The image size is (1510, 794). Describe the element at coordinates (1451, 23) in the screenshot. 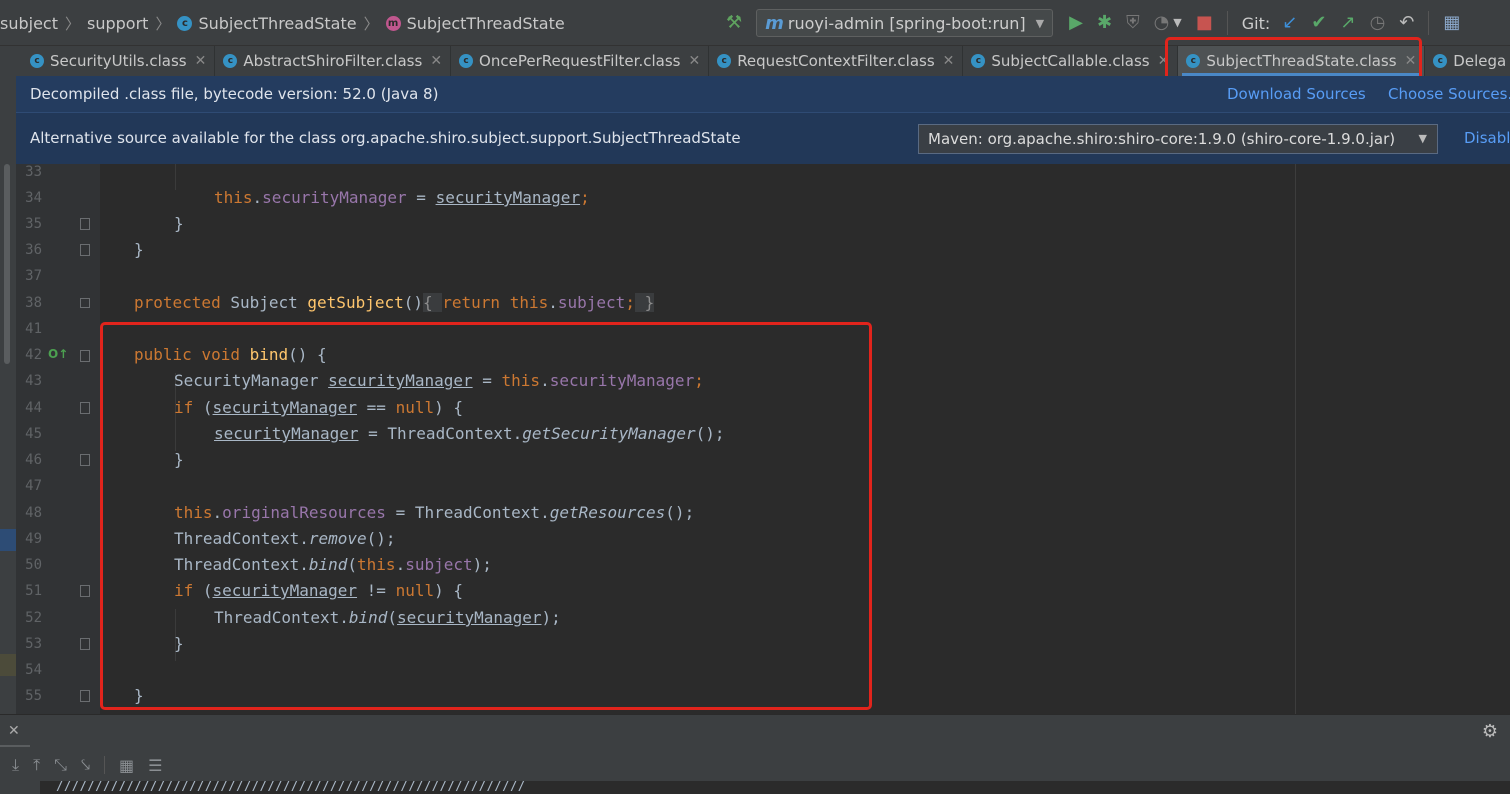

I see `project-structure-icon: ▦` at that location.